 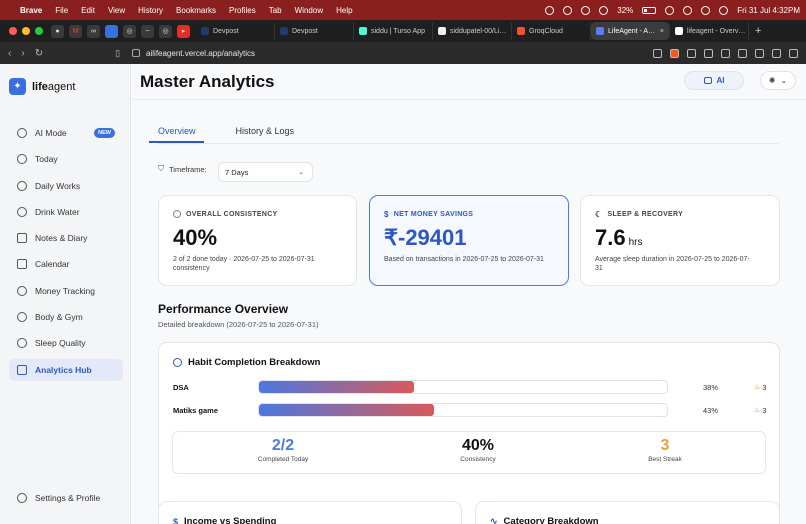 I want to click on sidebar-item-drink-water: Drink Water, so click(x=66, y=212).